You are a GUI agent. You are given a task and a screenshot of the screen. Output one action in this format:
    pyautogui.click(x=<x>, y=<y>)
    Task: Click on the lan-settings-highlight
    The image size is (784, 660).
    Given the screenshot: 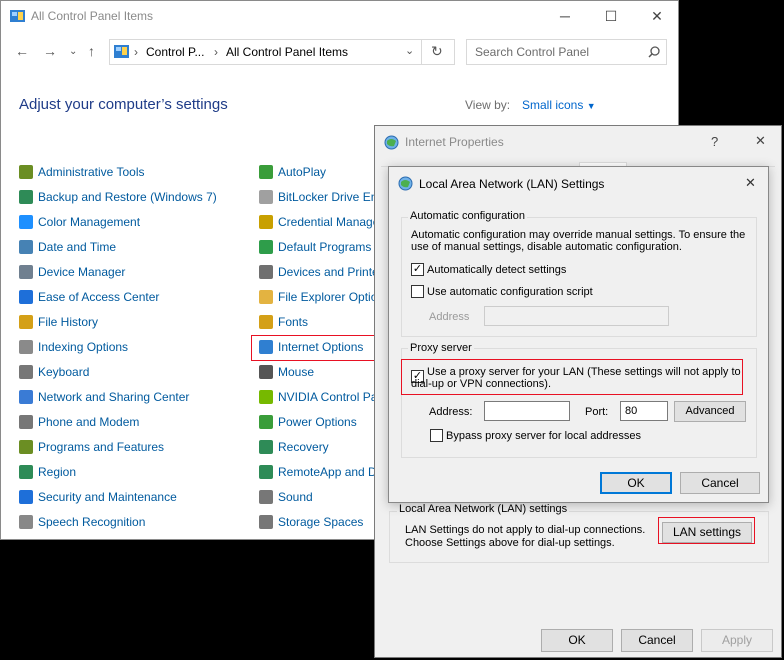 What is the action you would take?
    pyautogui.click(x=706, y=530)
    